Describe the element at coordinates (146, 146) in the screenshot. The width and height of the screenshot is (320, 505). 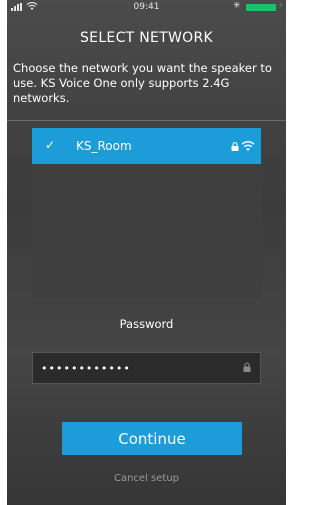
I see `network-row-ks-room: ✓ KS_Room` at that location.